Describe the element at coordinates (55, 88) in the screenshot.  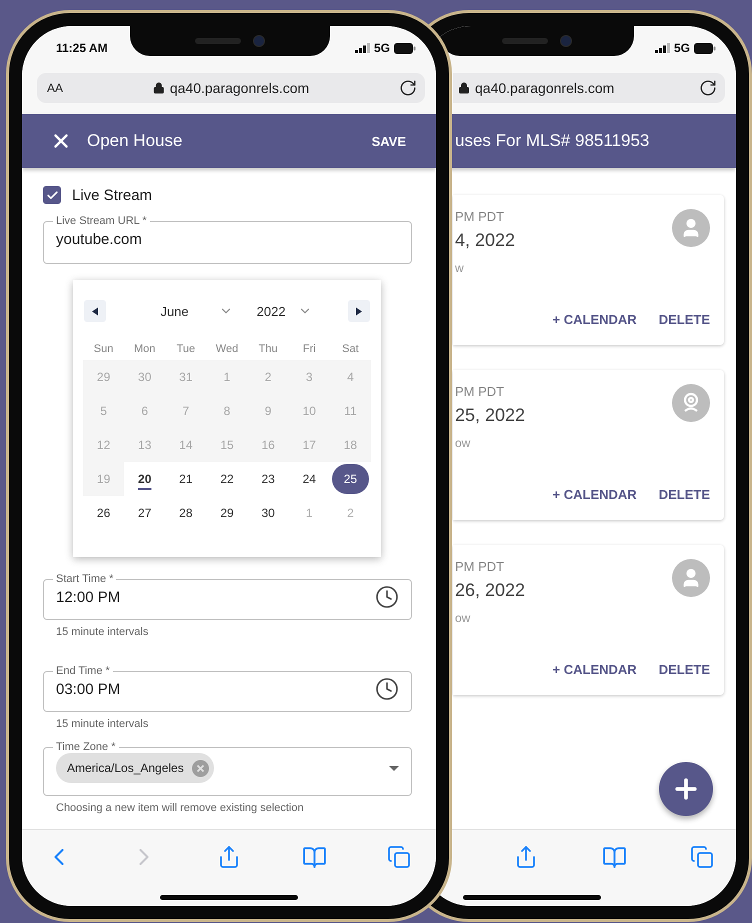
I see `text-size-button: AA` at that location.